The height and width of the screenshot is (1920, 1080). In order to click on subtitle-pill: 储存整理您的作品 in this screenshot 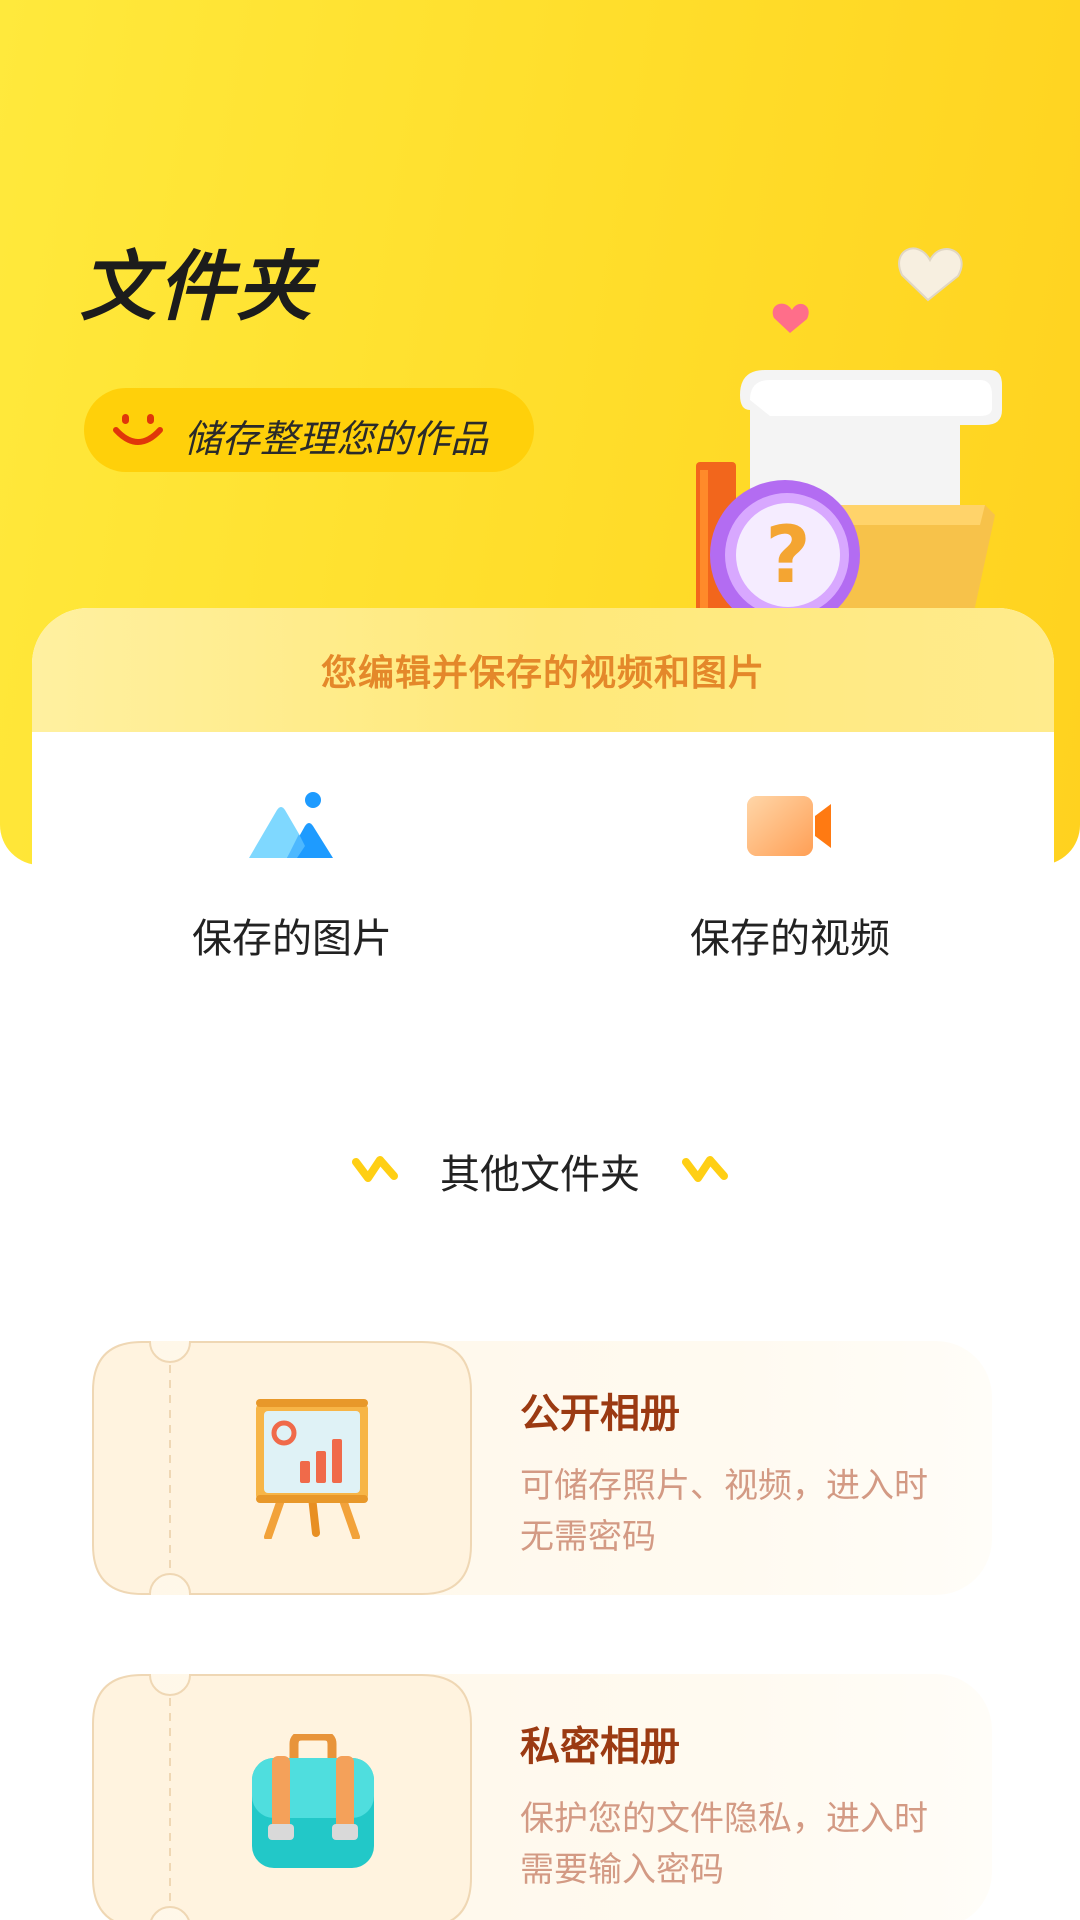, I will do `click(309, 430)`.